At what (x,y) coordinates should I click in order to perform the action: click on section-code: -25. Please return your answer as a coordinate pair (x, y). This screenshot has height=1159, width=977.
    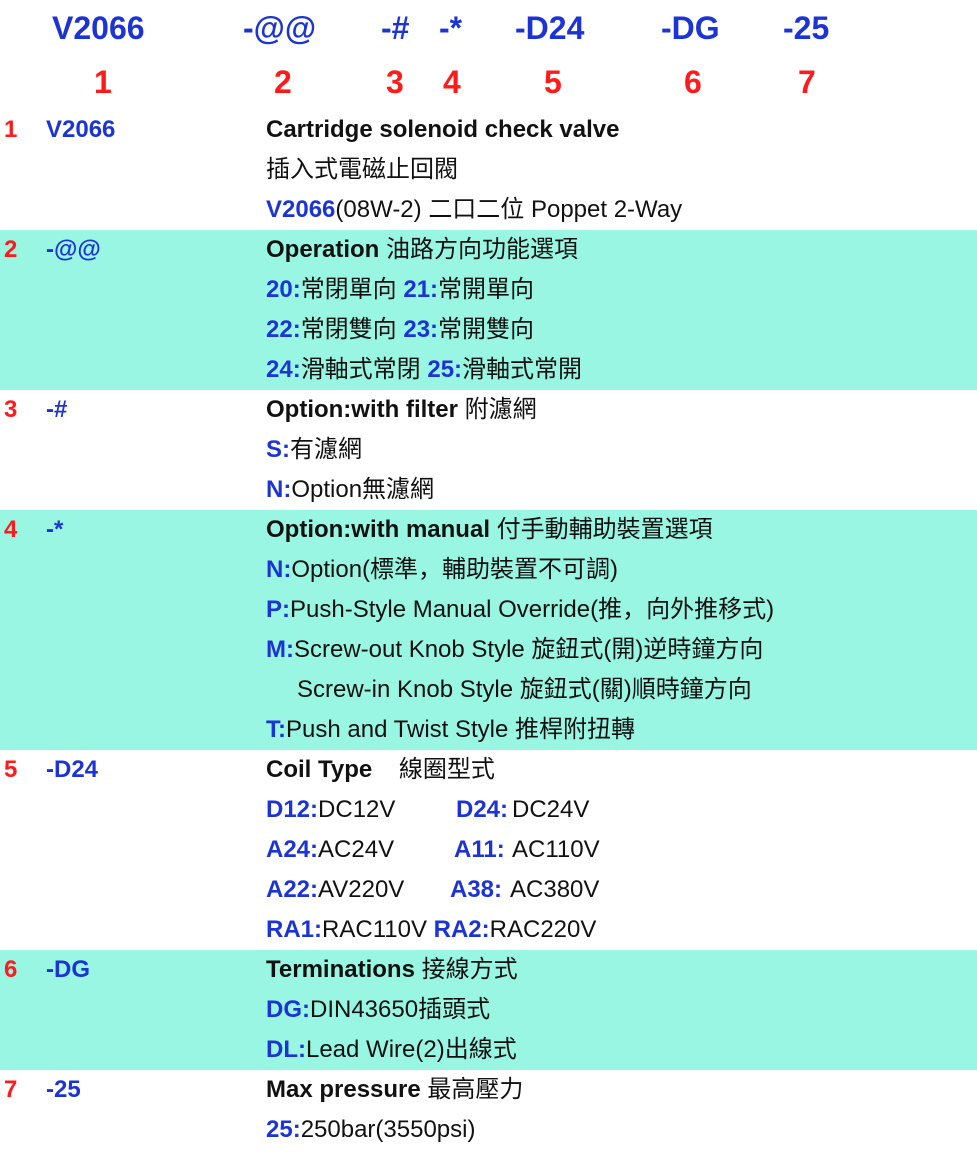
    Looking at the image, I should click on (63, 1089).